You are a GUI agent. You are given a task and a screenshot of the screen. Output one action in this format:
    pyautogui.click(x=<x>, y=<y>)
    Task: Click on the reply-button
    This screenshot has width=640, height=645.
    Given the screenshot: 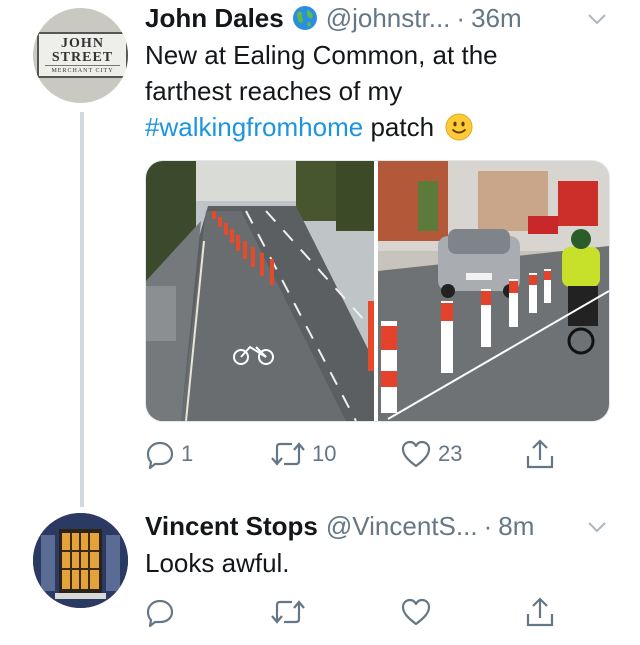 What is the action you would take?
    pyautogui.click(x=163, y=612)
    